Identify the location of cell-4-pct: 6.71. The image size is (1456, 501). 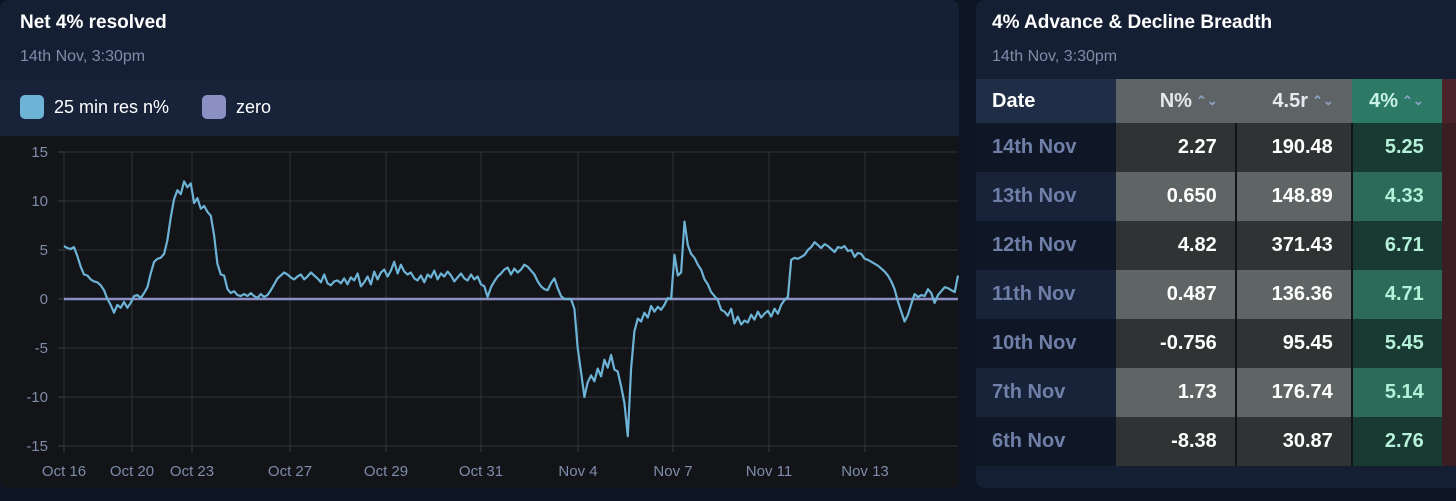
(1396, 245).